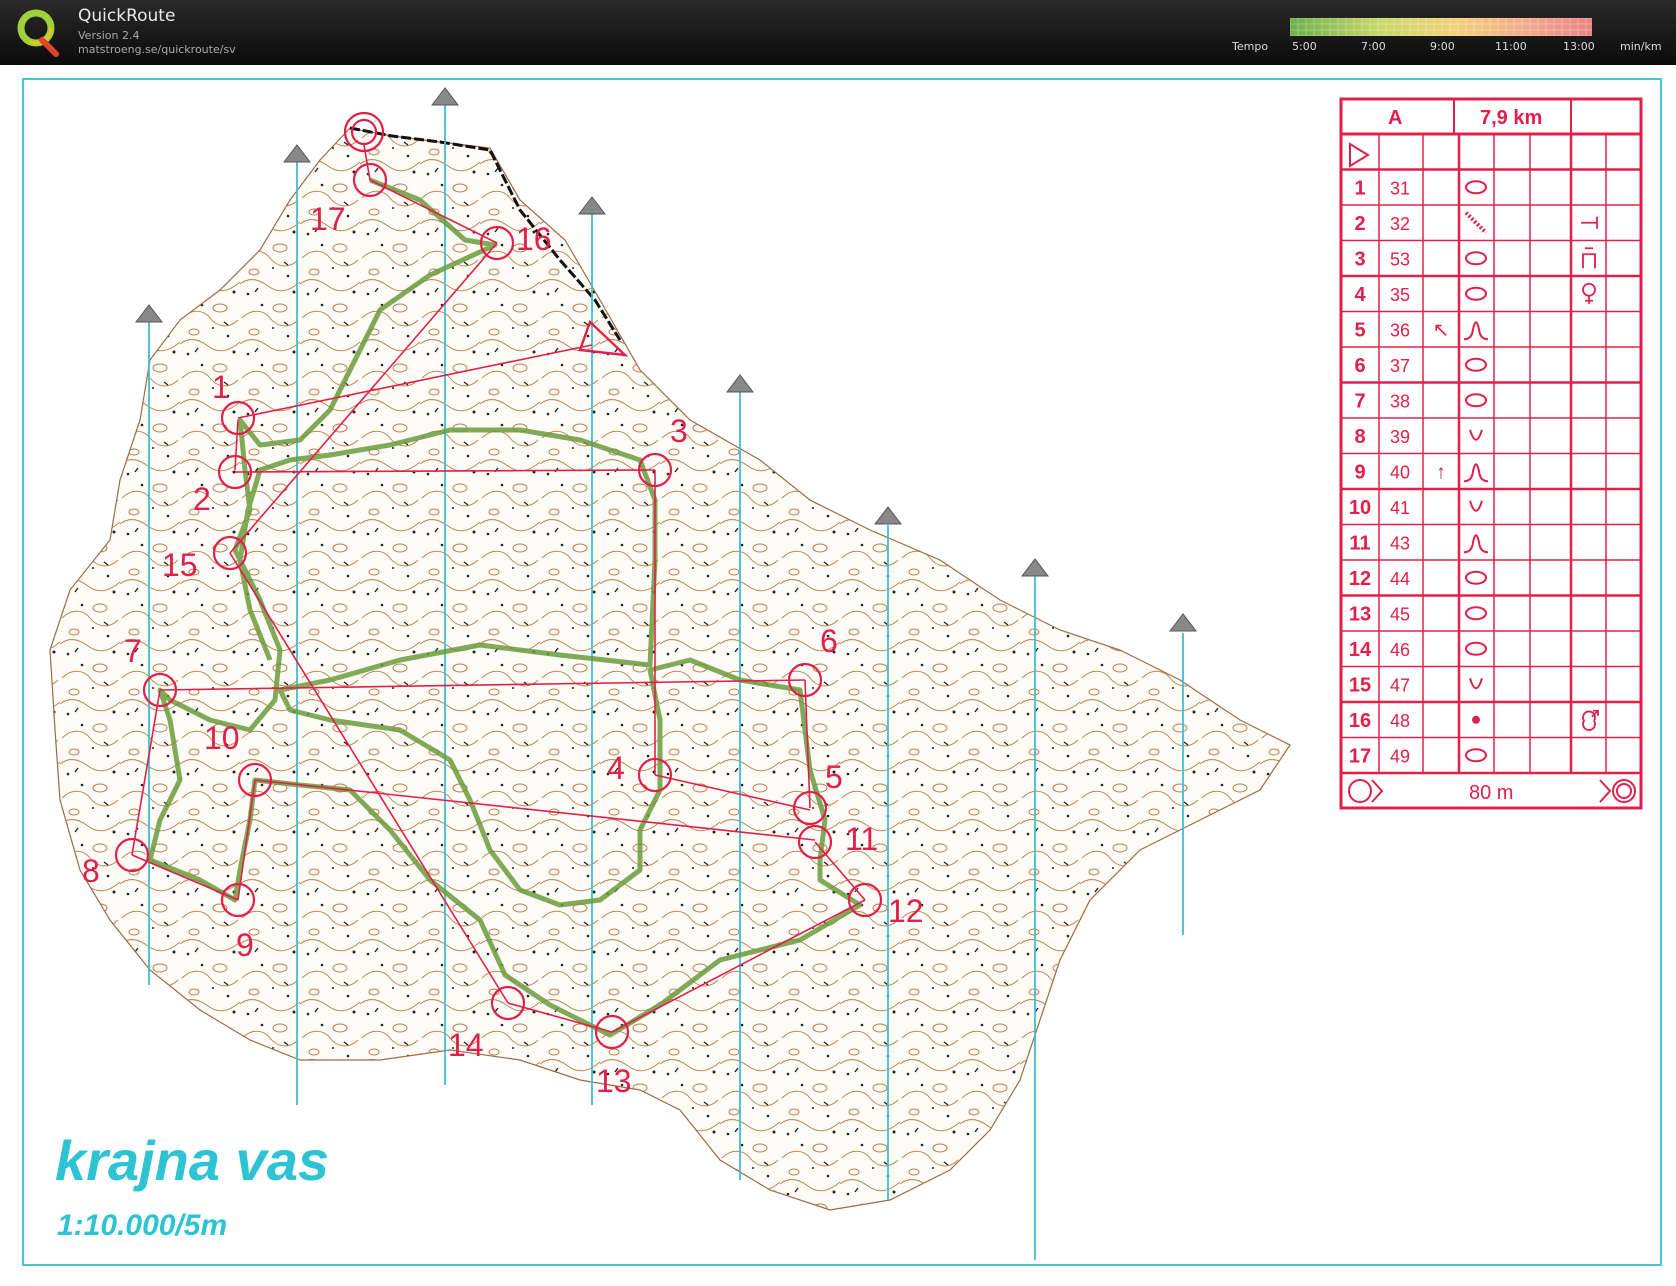 Image resolution: width=1676 pixels, height=1286 pixels. What do you see at coordinates (1360, 508) in the screenshot?
I see `sheet-row-number: 10` at bounding box center [1360, 508].